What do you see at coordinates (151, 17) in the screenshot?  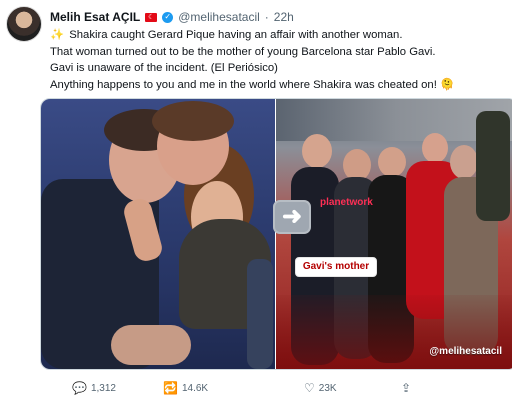 I see `turkey-flag-icon: ☾` at bounding box center [151, 17].